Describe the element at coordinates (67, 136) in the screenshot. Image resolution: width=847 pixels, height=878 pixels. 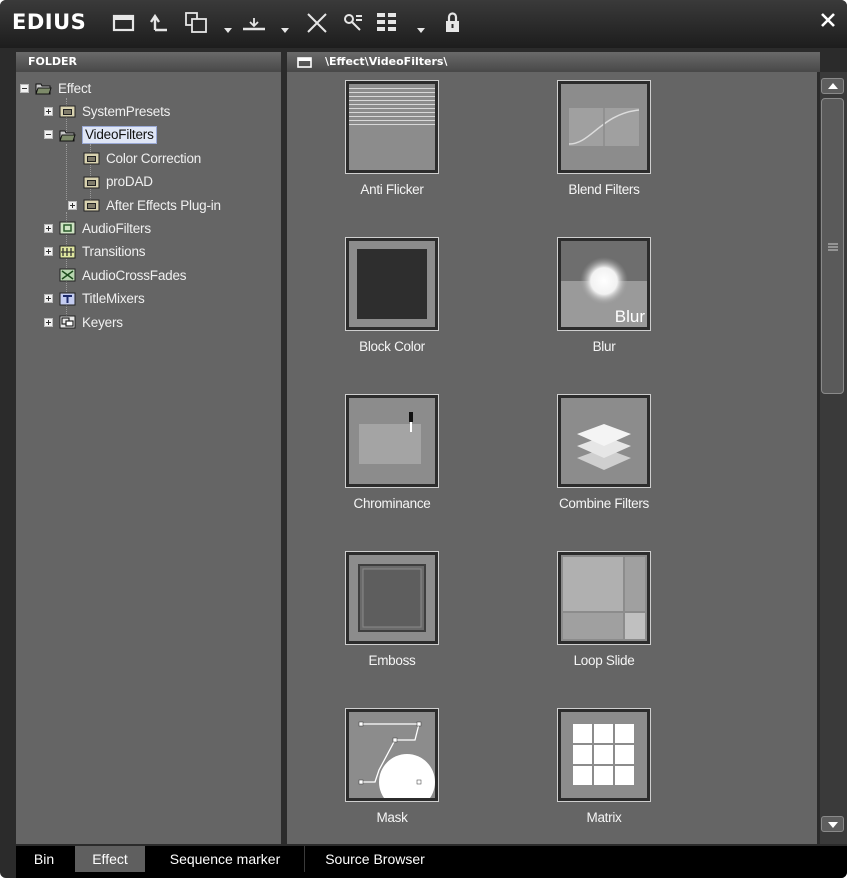
I see `folder-open-icon` at that location.